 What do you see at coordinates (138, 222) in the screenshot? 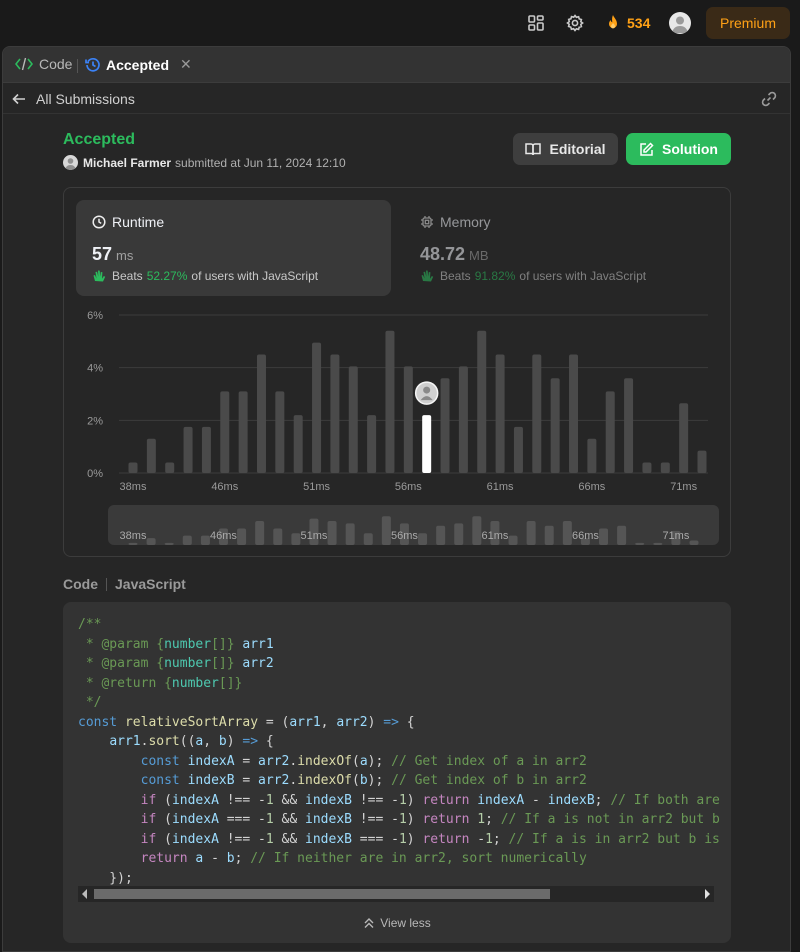
I see `runtime-title-label: Runtime` at bounding box center [138, 222].